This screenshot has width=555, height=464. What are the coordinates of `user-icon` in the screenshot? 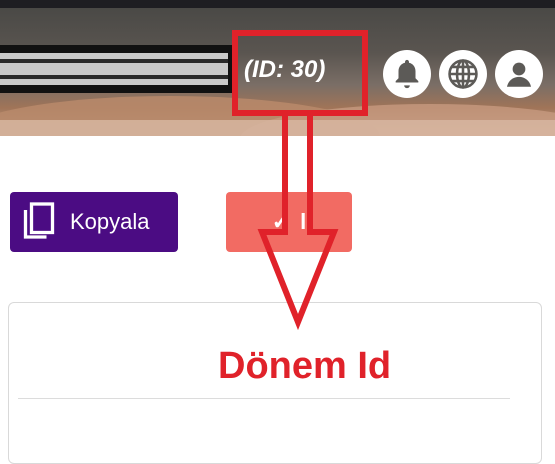 It's located at (519, 74).